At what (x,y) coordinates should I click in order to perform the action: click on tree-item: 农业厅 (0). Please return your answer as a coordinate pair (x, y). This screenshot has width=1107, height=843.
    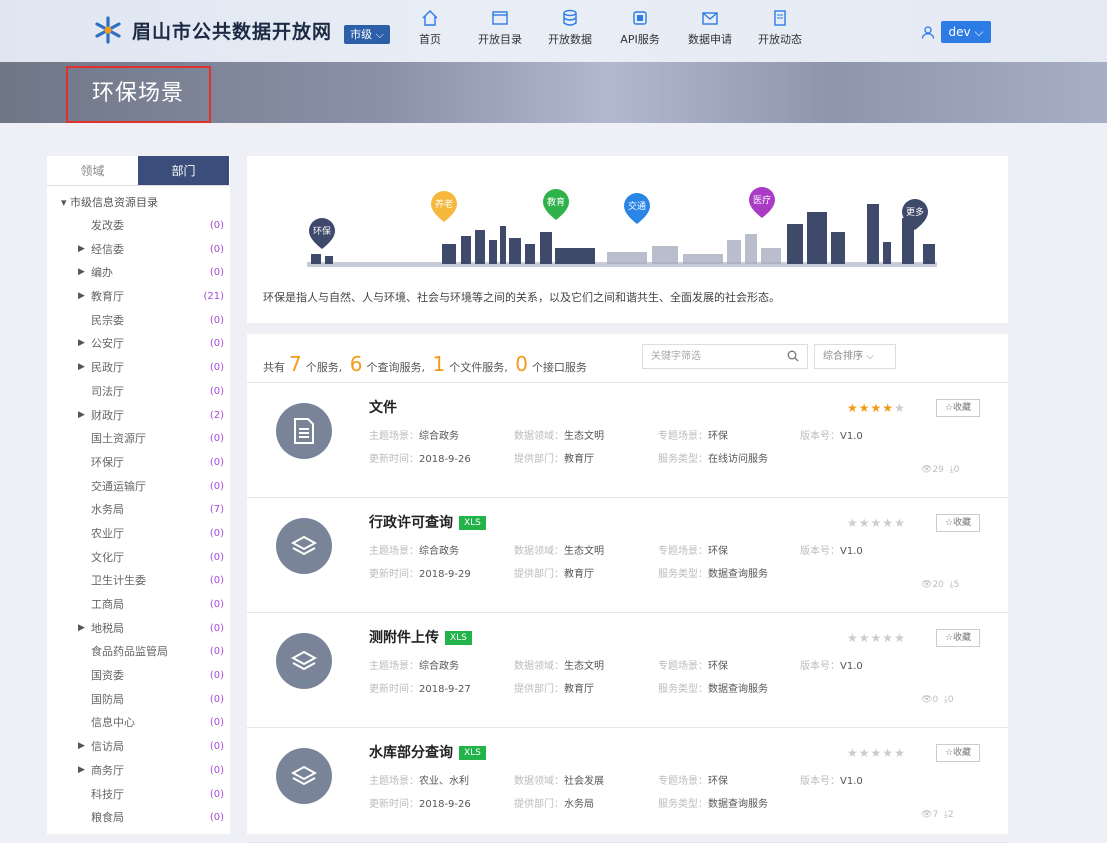
    Looking at the image, I should click on (138, 534).